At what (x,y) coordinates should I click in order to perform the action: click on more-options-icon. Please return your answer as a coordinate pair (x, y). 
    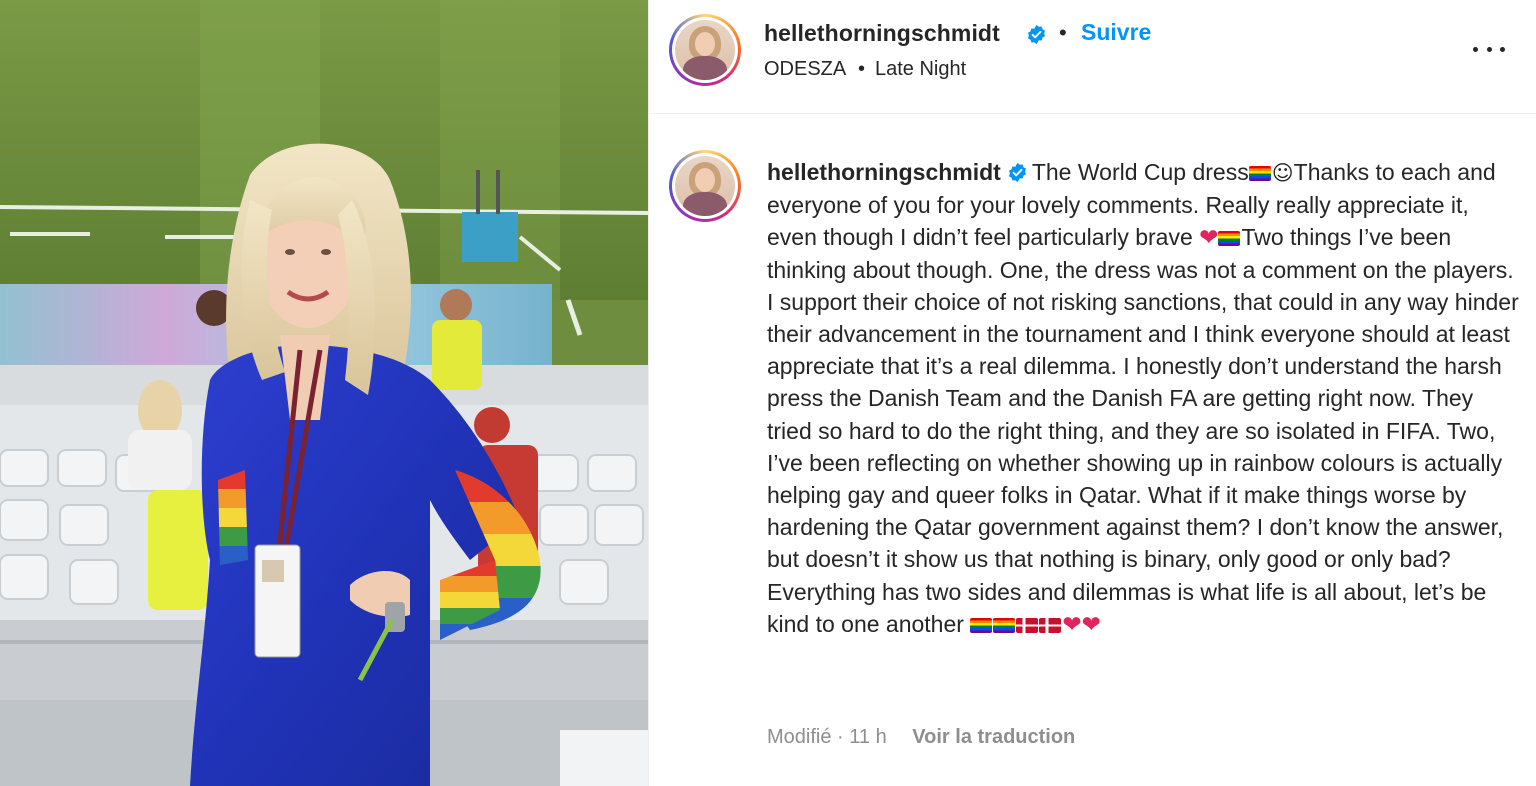
    Looking at the image, I should click on (1489, 49).